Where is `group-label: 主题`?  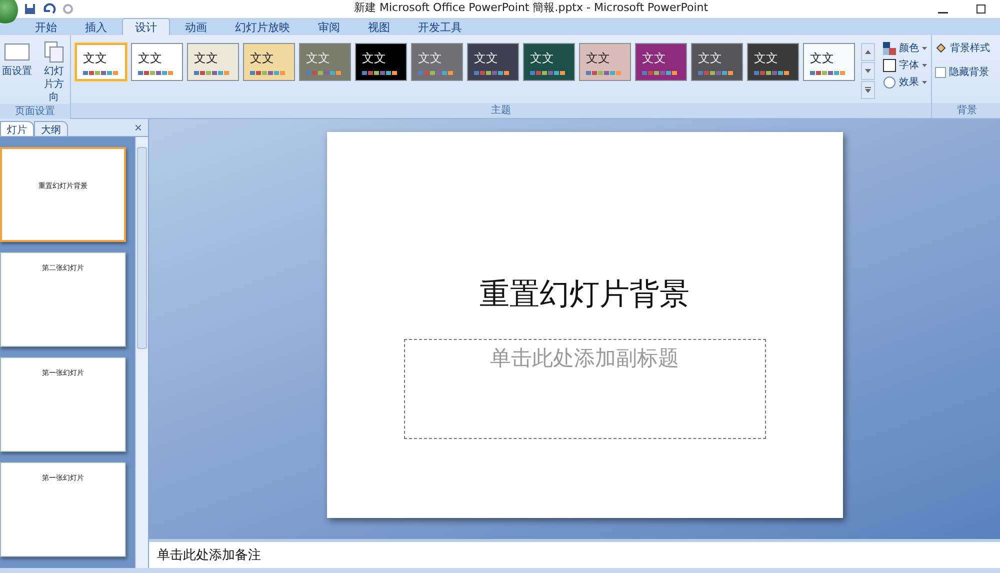
group-label: 主题 is located at coordinates (501, 110).